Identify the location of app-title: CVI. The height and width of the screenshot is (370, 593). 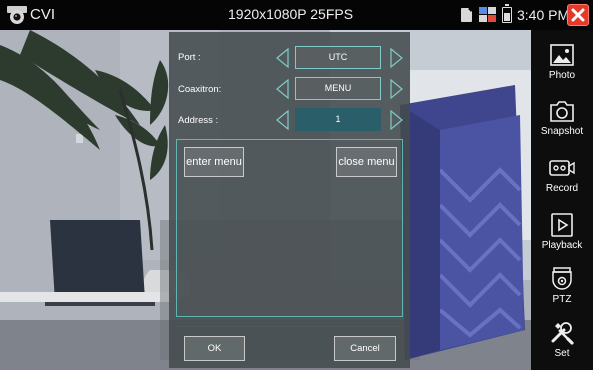
(43, 14).